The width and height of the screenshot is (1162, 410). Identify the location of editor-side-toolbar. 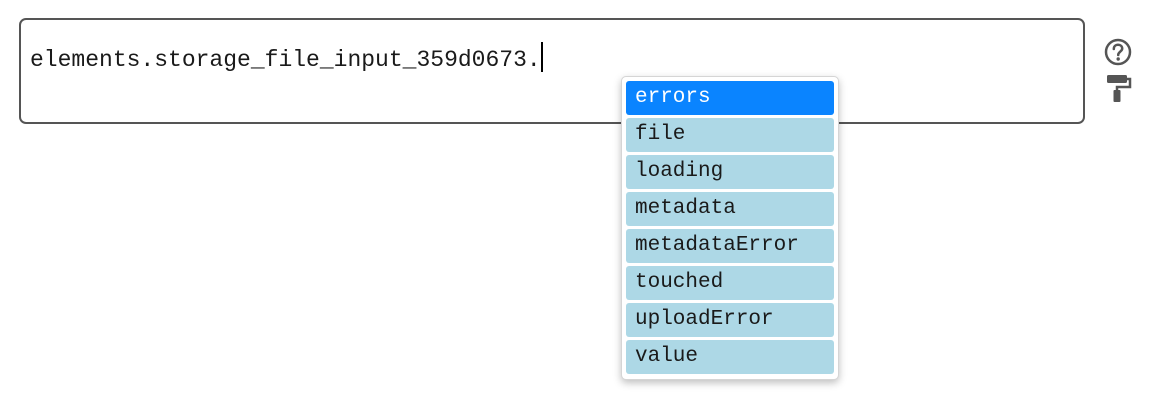
(1119, 72).